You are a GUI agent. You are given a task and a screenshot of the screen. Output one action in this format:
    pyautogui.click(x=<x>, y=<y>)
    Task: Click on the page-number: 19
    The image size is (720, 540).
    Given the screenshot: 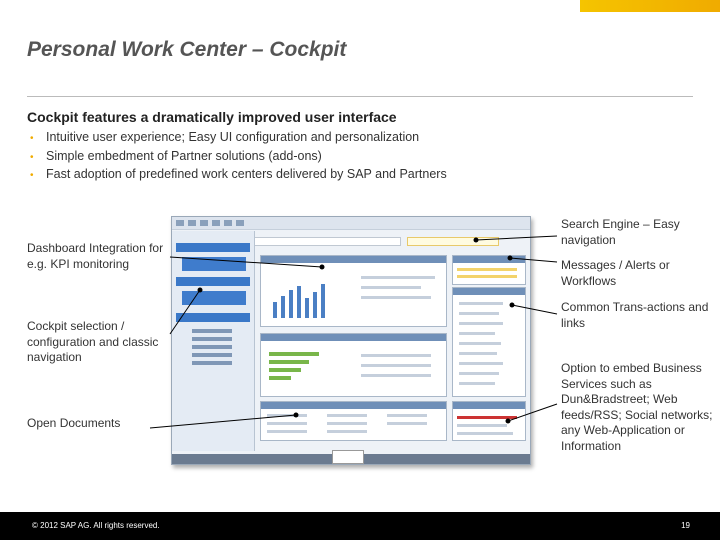 What is the action you would take?
    pyautogui.click(x=685, y=525)
    